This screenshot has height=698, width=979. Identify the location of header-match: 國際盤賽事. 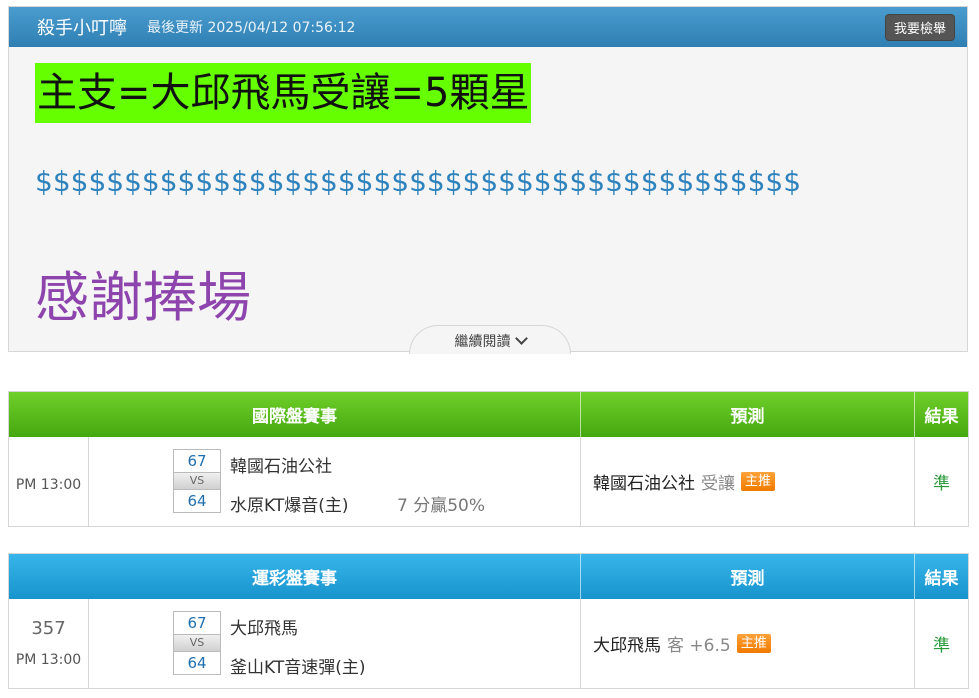
(295, 414).